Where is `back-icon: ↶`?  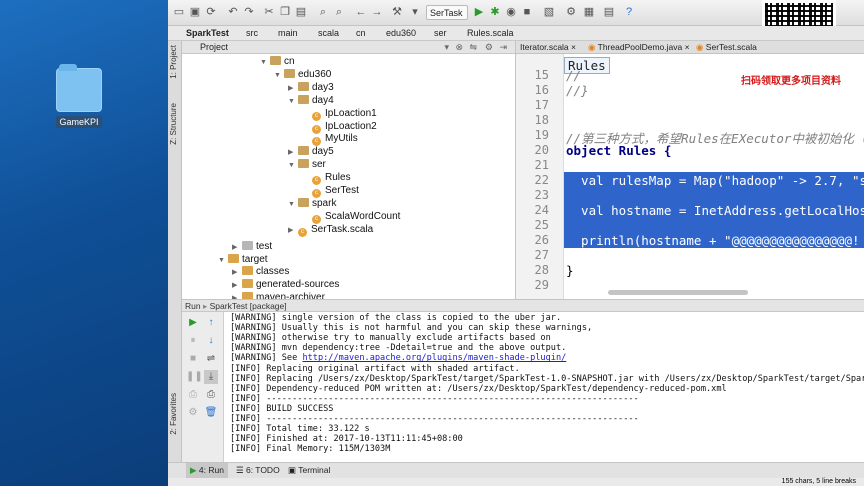
back-icon: ↶ is located at coordinates (233, 12).